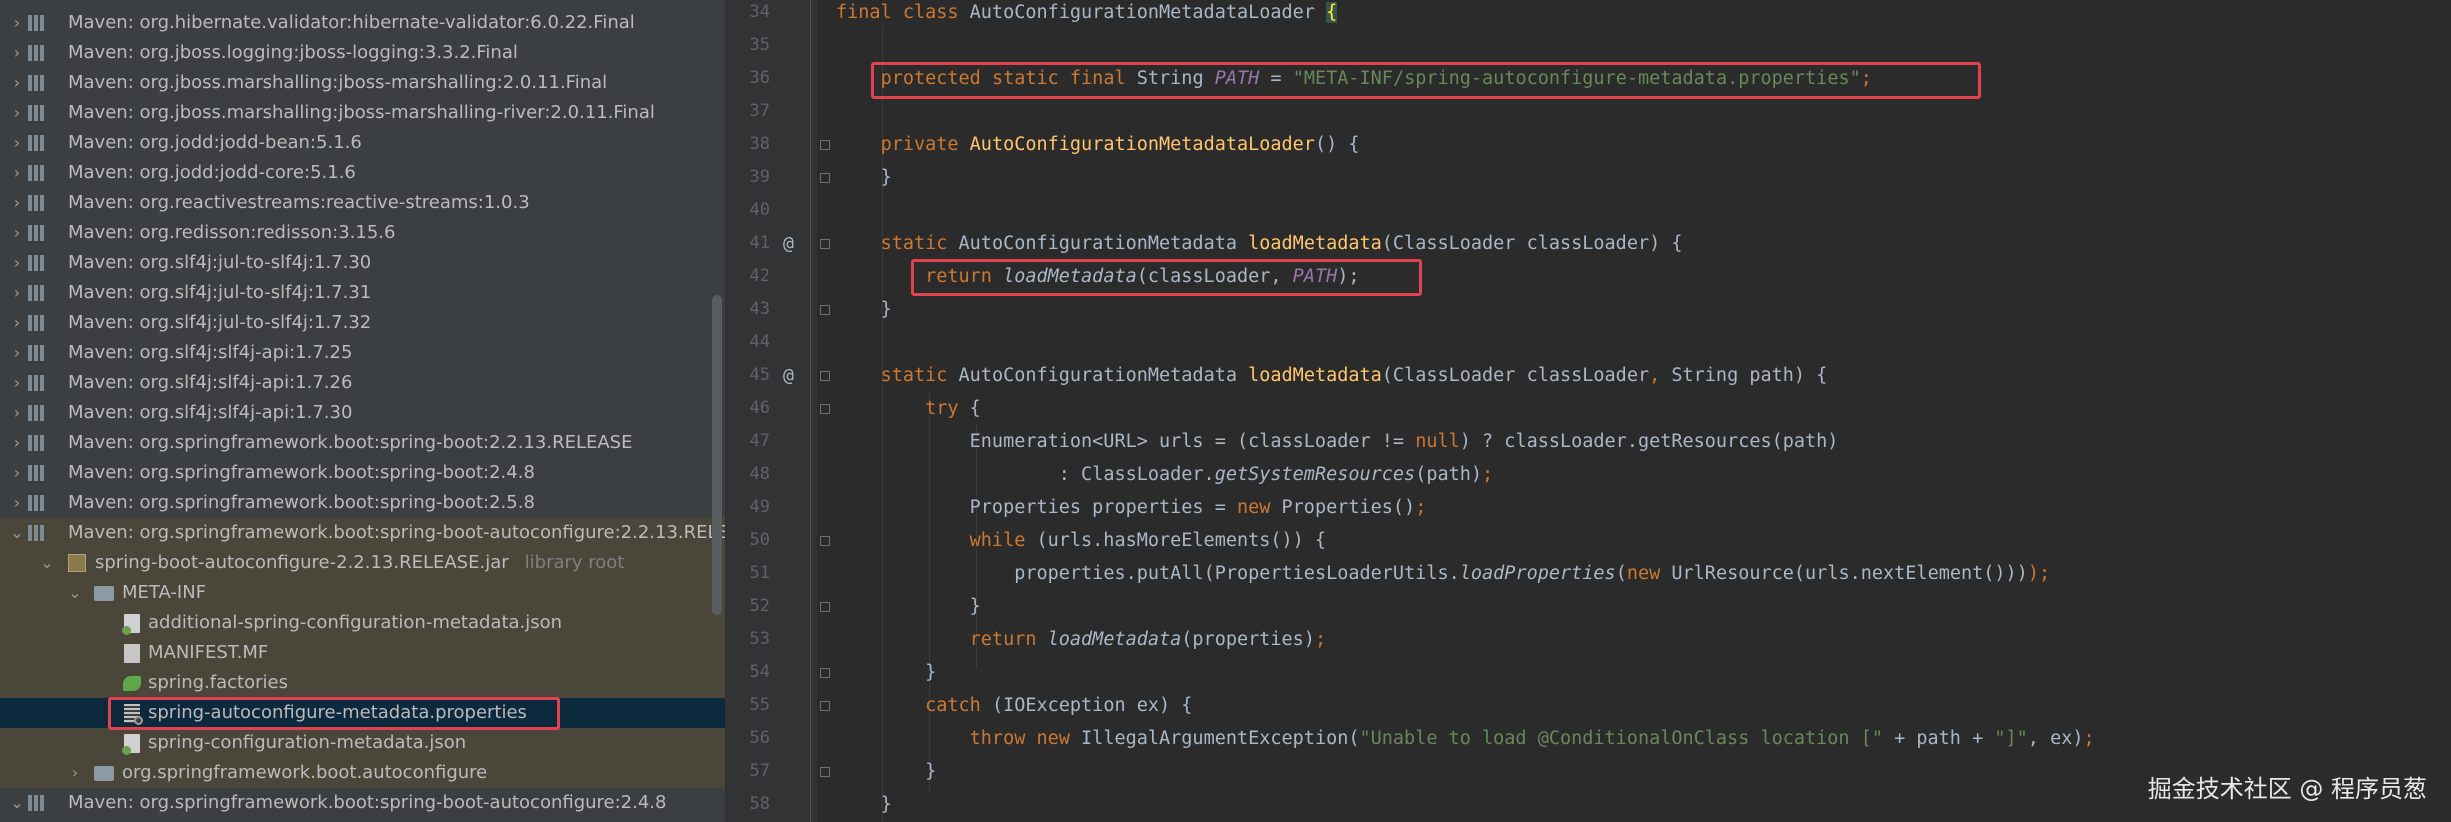 This screenshot has height=822, width=2451. What do you see at coordinates (232, 232) in the screenshot?
I see `tree-item-label: Maven: org.redisson:redisson:3.15.6` at bounding box center [232, 232].